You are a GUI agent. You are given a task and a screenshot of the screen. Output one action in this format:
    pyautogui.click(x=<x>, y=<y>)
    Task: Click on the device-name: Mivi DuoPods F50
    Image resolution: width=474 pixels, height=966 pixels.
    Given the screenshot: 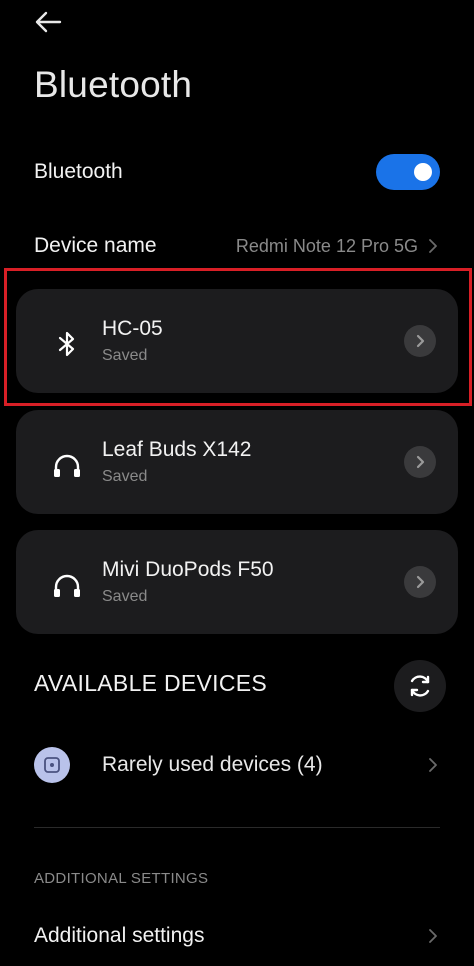 What is the action you would take?
    pyautogui.click(x=188, y=569)
    